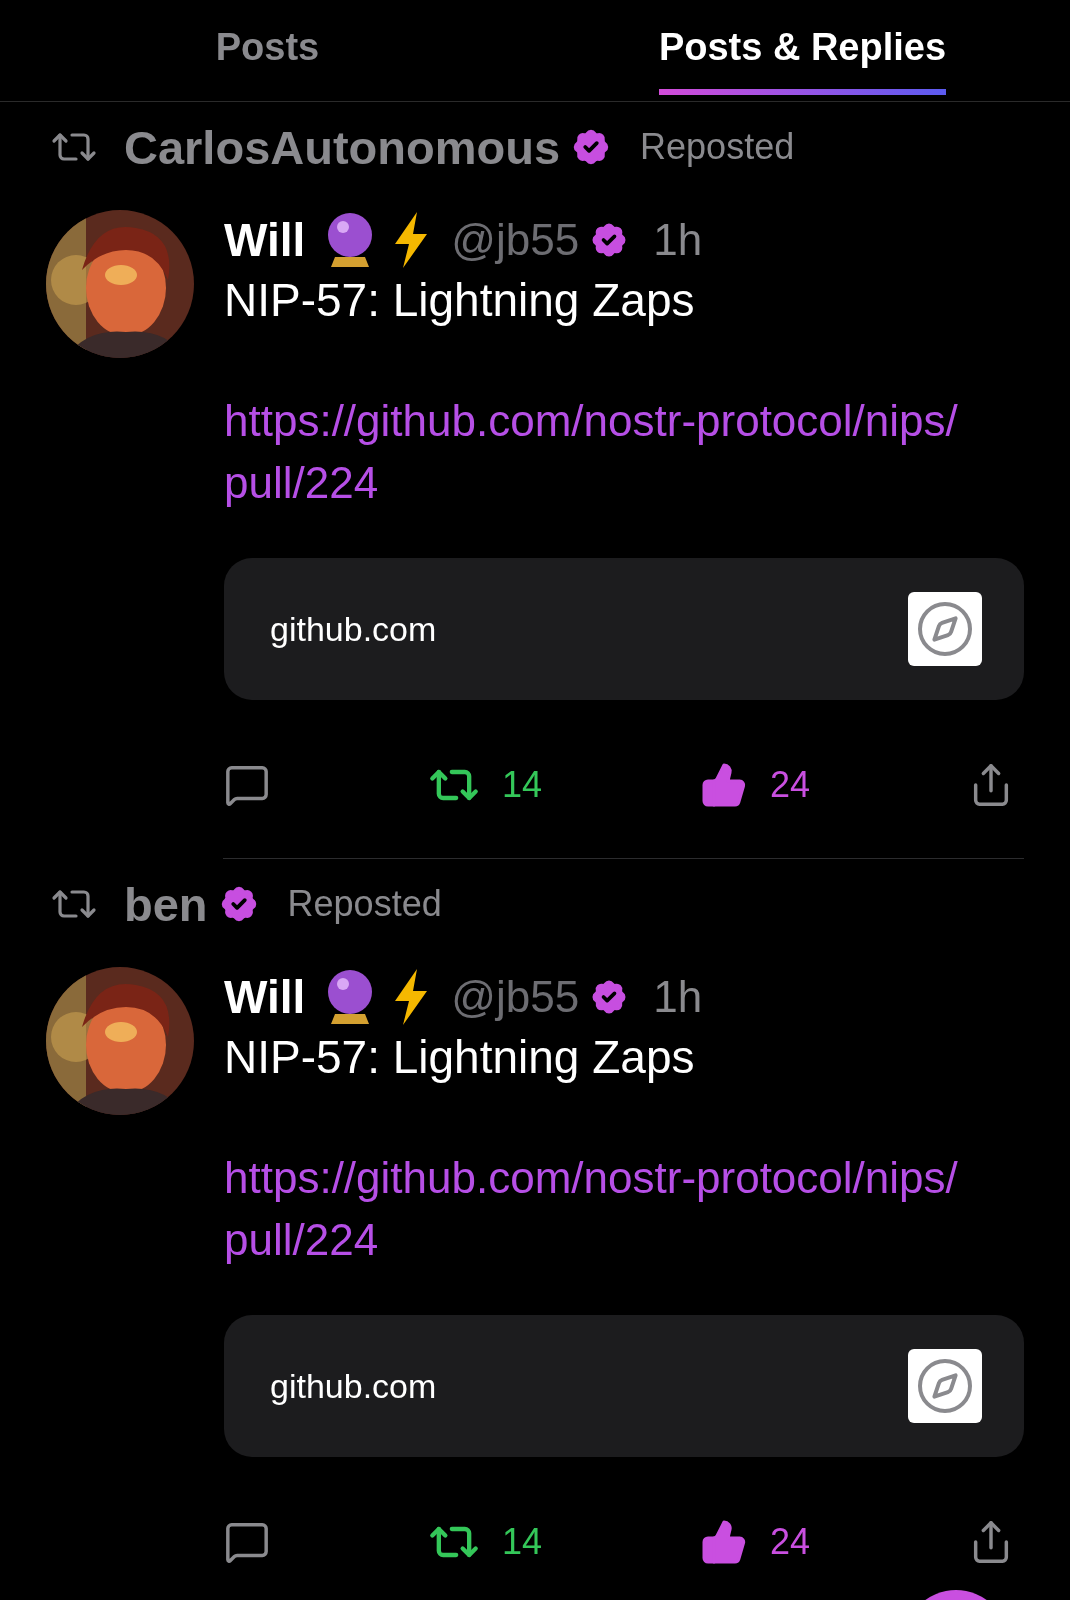 The width and height of the screenshot is (1070, 1600). I want to click on reposter-name: ben, so click(166, 904).